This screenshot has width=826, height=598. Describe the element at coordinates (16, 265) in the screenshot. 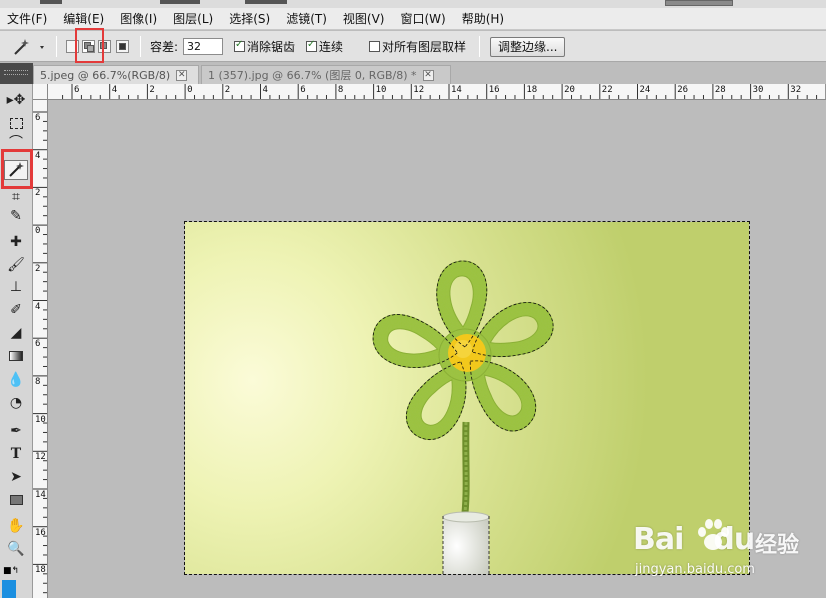

I see `brush-tool-icon: 🖌` at that location.